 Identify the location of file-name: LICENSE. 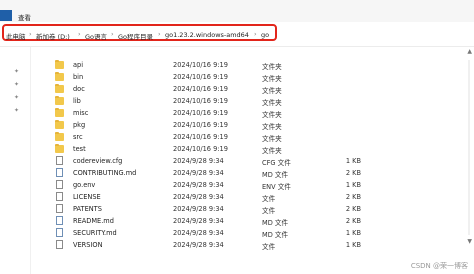
(87, 197).